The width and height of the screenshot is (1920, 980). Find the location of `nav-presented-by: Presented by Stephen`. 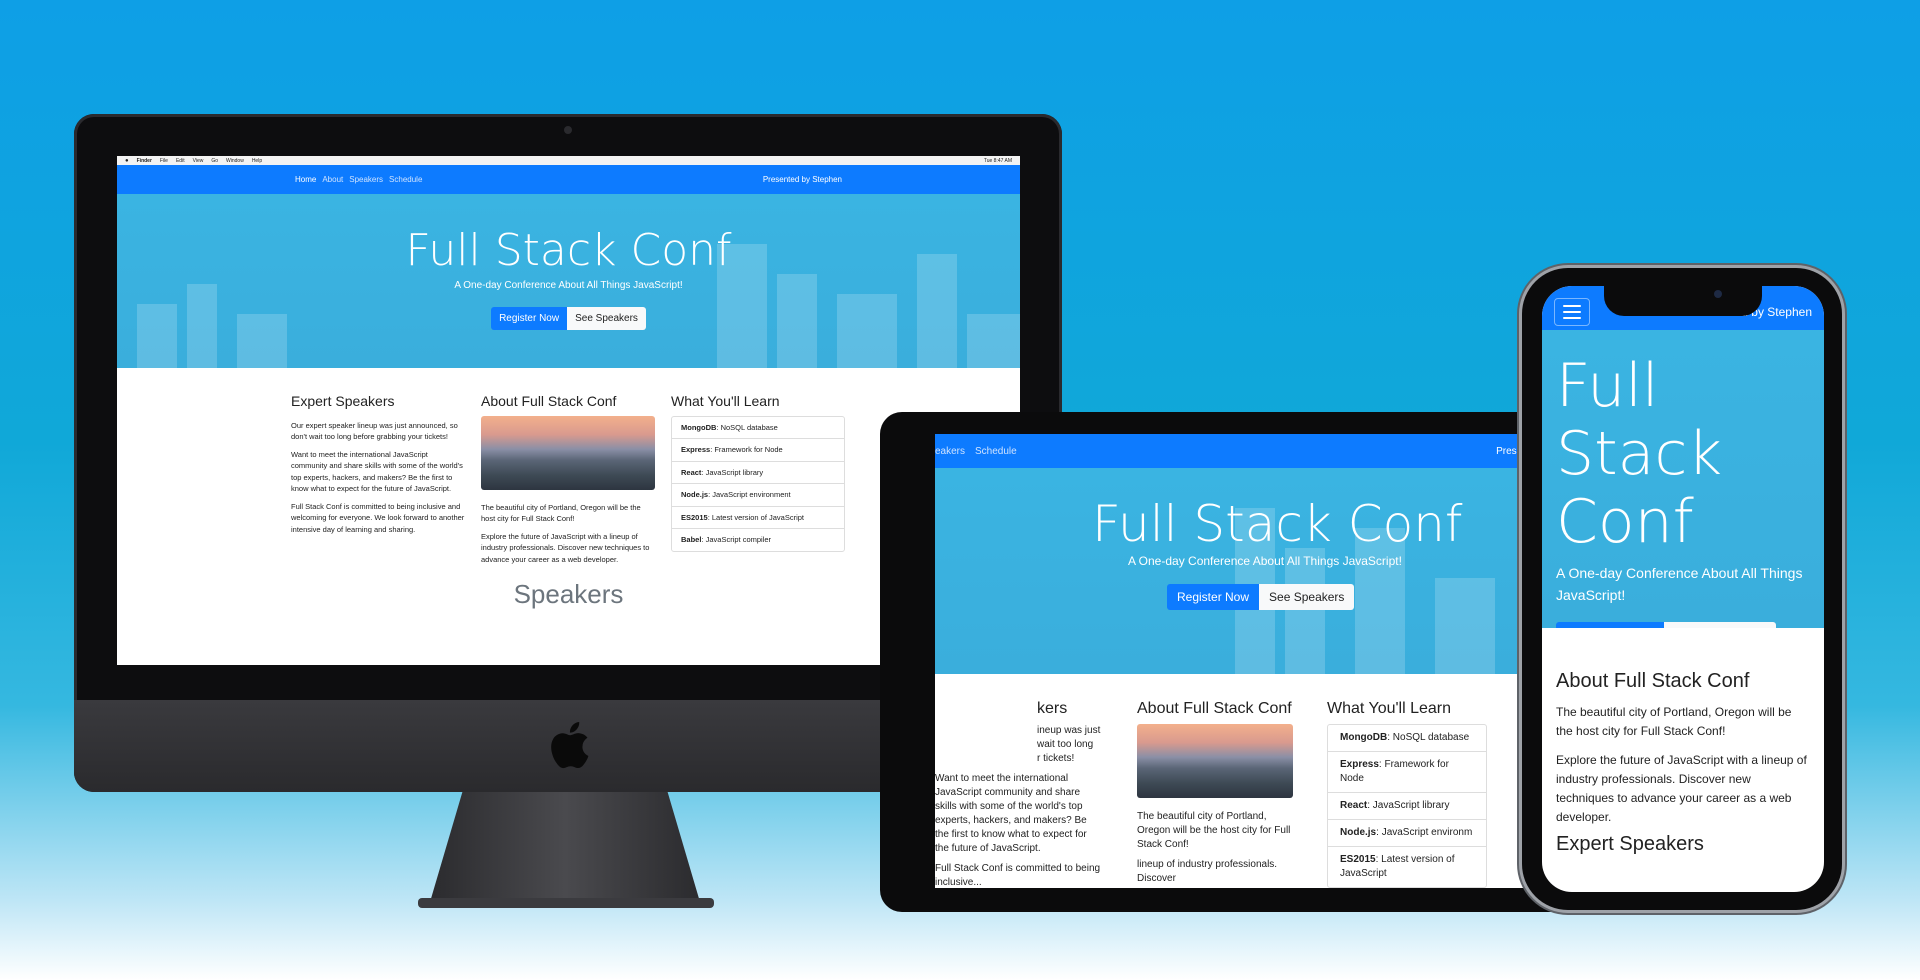

nav-presented-by: Presented by Stephen is located at coordinates (802, 179).